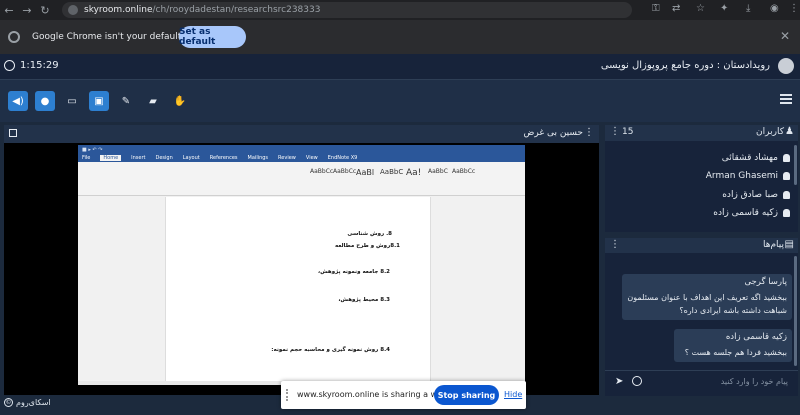 The image size is (800, 415). I want to click on style-swatch: AaBbCc, so click(322, 171).